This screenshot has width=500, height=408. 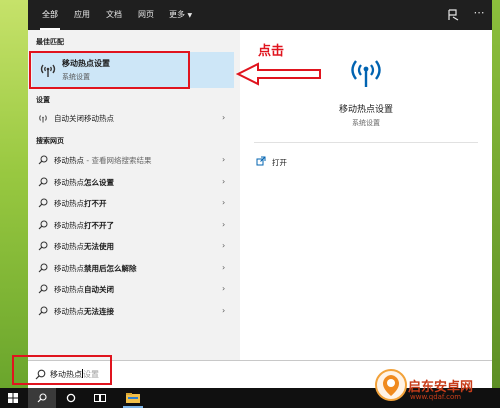 What do you see at coordinates (177, 14) in the screenshot?
I see `tab-more-label: 更多` at bounding box center [177, 14].